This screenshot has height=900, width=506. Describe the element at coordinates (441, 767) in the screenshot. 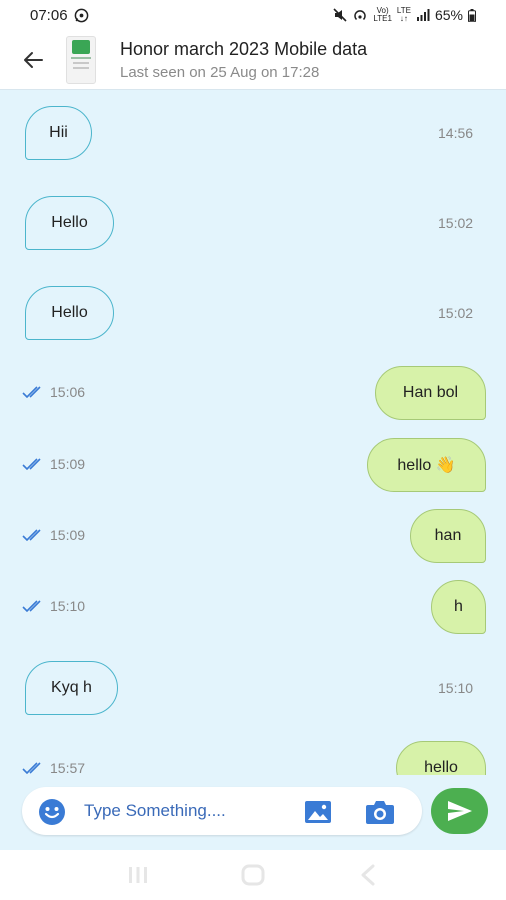

I see `message-text: hello` at that location.